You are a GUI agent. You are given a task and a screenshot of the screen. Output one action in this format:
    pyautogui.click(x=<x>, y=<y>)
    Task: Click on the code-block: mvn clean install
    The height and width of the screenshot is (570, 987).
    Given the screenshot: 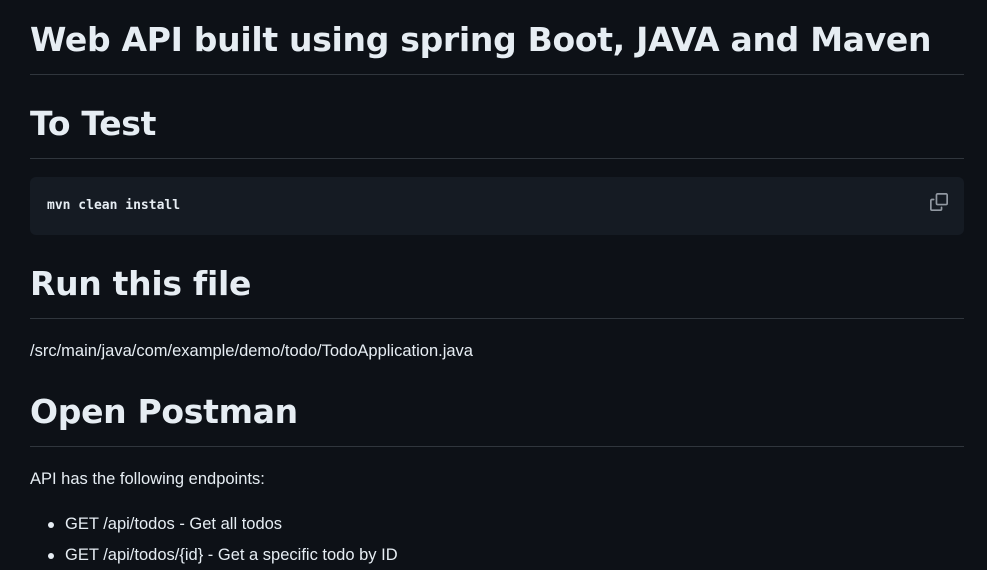 What is the action you would take?
    pyautogui.click(x=497, y=206)
    